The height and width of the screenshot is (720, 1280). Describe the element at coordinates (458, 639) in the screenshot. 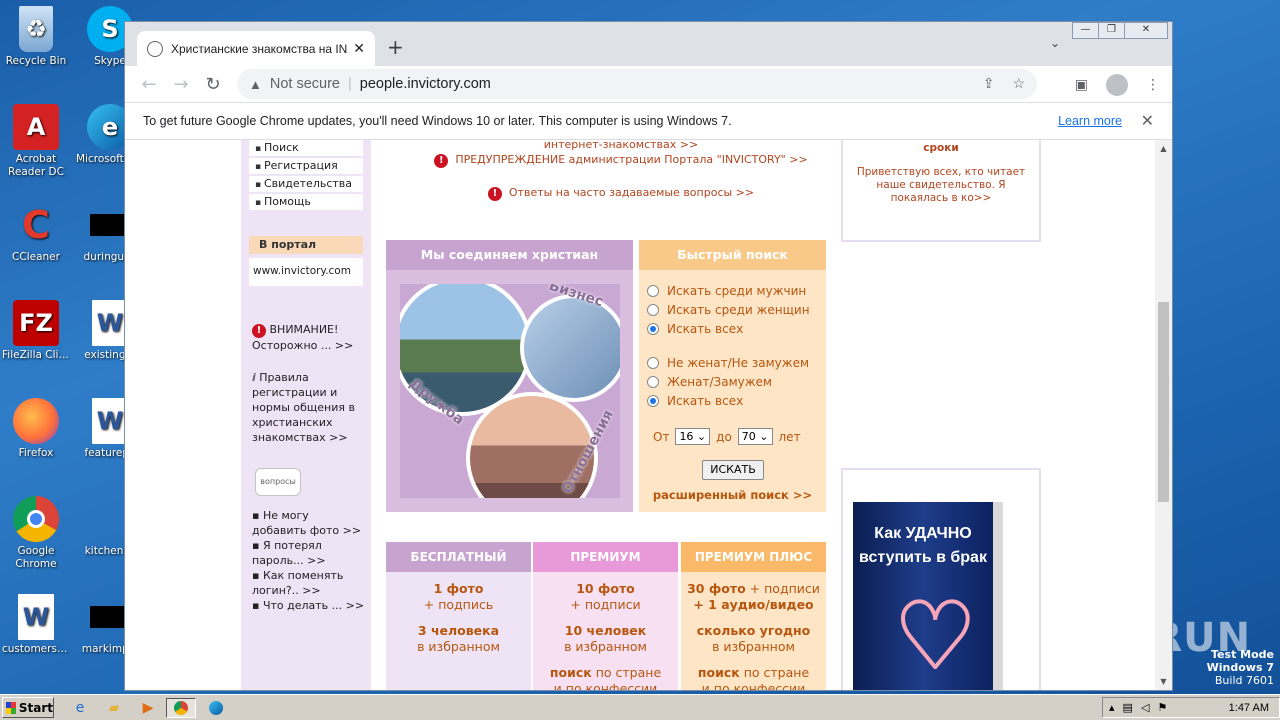

I see `plan-favorites: 3 человека в избранном` at that location.